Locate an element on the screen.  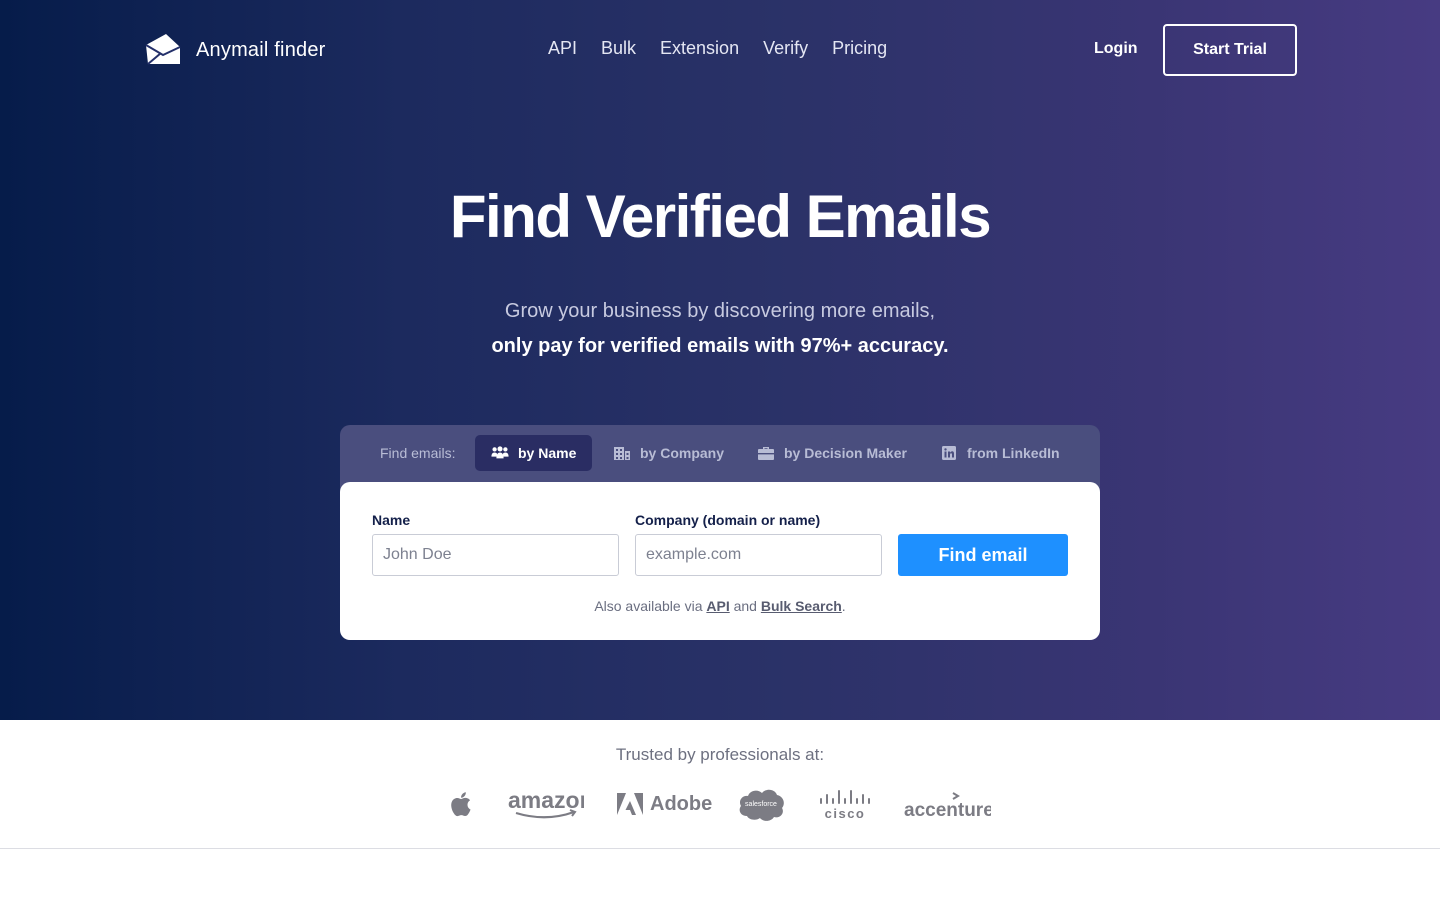
linkedin-icon is located at coordinates (949, 453).